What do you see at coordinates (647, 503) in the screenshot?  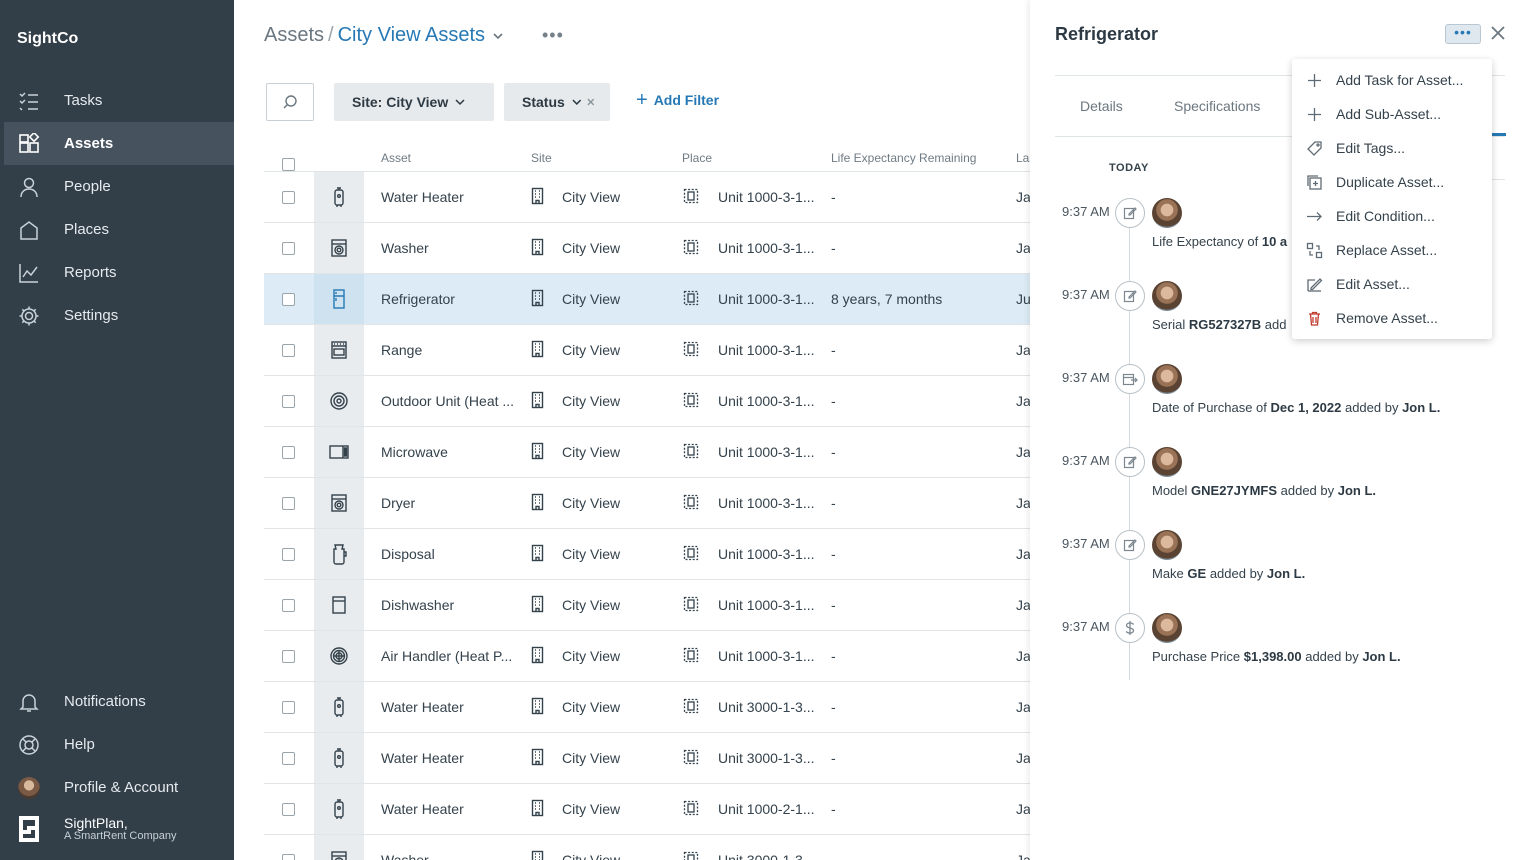 I see `table-row: Dryer City View Unit 1000-3-1... - Ja` at bounding box center [647, 503].